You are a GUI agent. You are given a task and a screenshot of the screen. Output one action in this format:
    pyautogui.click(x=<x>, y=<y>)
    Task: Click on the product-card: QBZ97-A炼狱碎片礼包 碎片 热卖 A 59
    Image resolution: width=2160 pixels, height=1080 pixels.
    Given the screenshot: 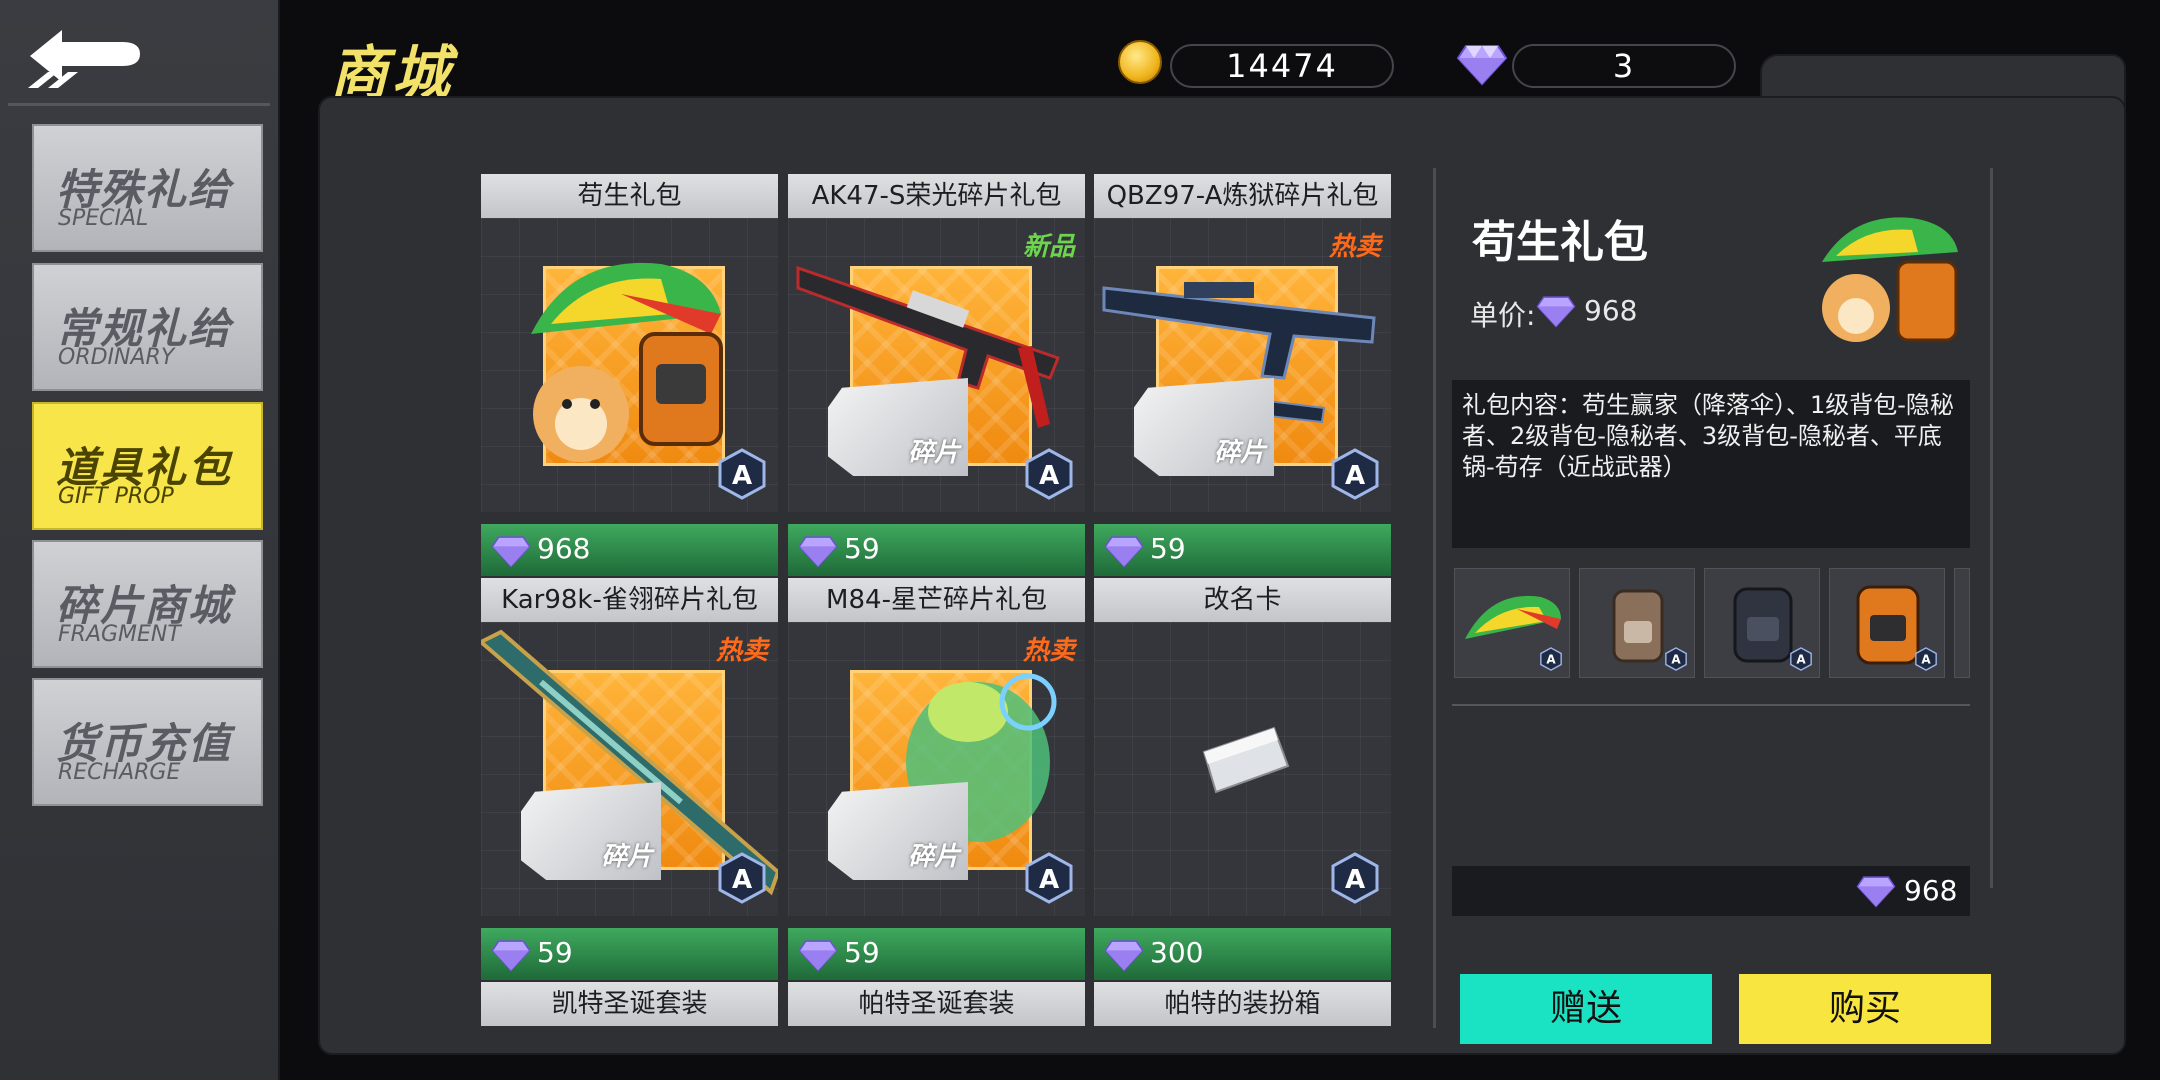 What is the action you would take?
    pyautogui.click(x=1242, y=375)
    